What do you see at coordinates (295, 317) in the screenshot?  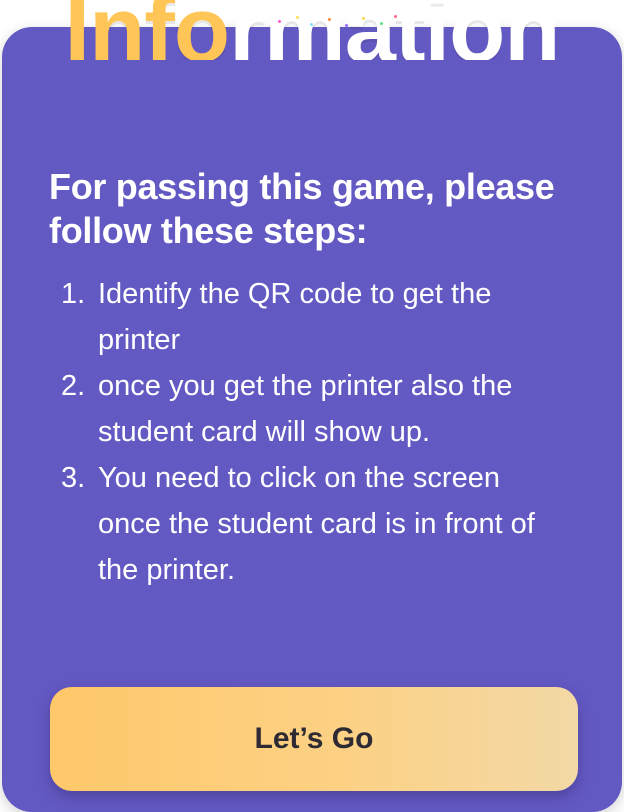 I see `step-text: Identify the QR code to get the printer` at bounding box center [295, 317].